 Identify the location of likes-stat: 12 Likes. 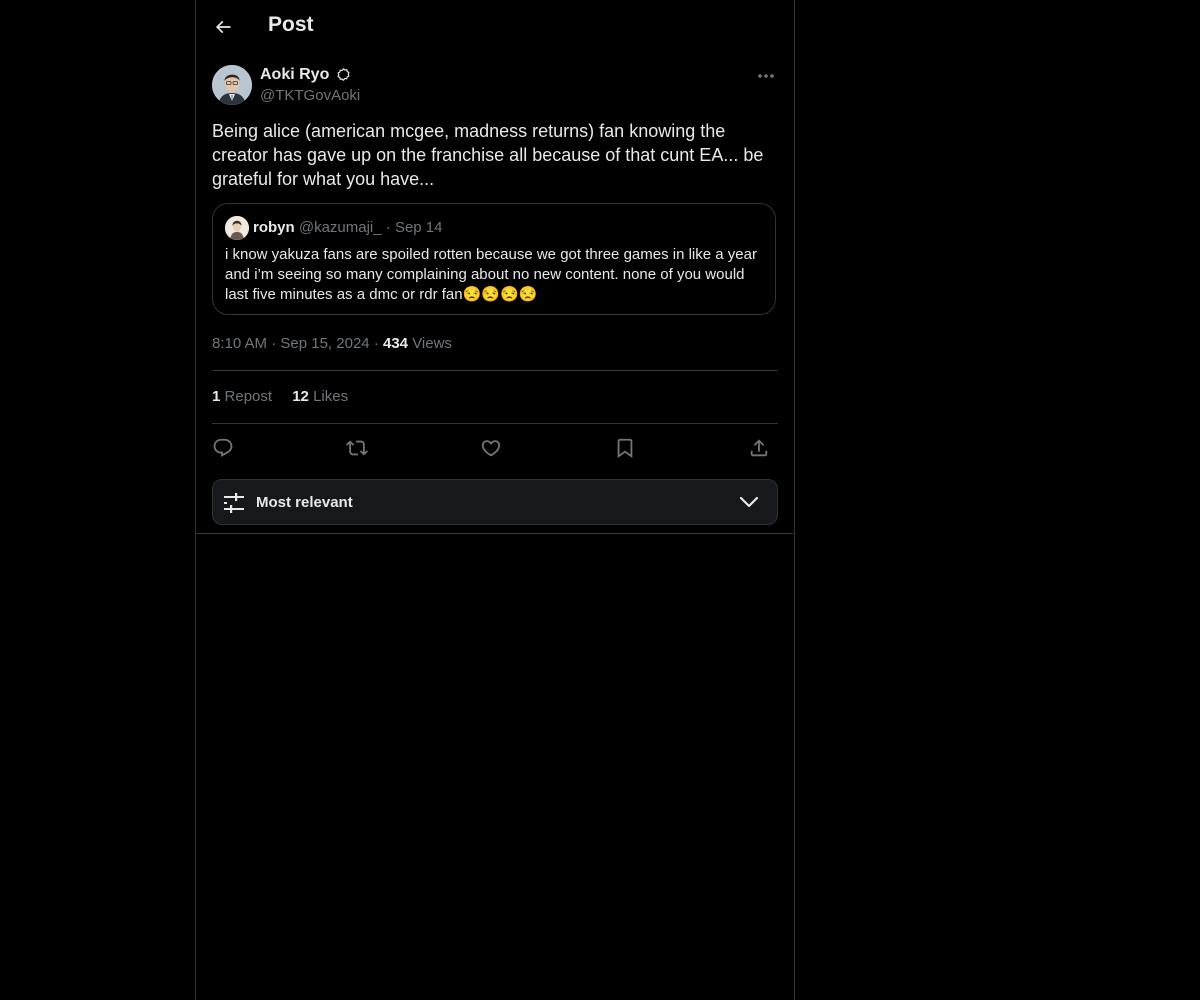
(320, 396).